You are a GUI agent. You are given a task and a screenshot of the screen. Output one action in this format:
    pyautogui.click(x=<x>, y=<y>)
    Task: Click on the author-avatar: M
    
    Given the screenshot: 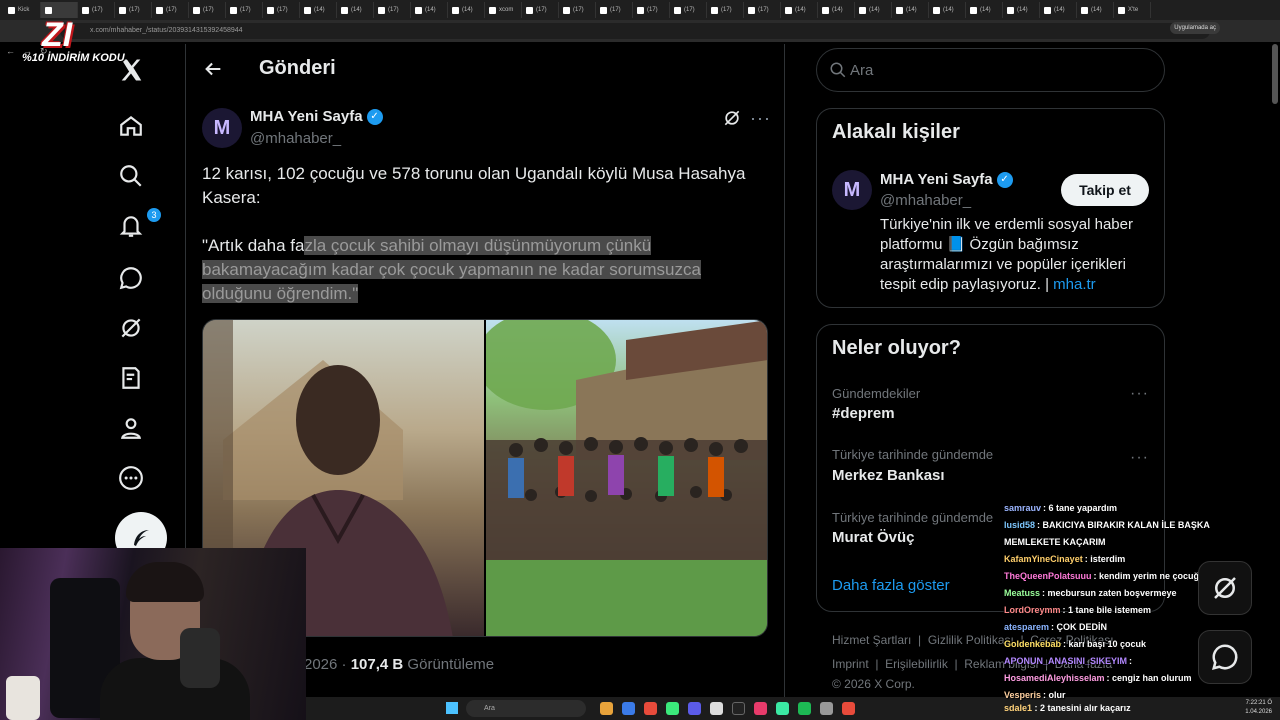 What is the action you would take?
    pyautogui.click(x=222, y=128)
    